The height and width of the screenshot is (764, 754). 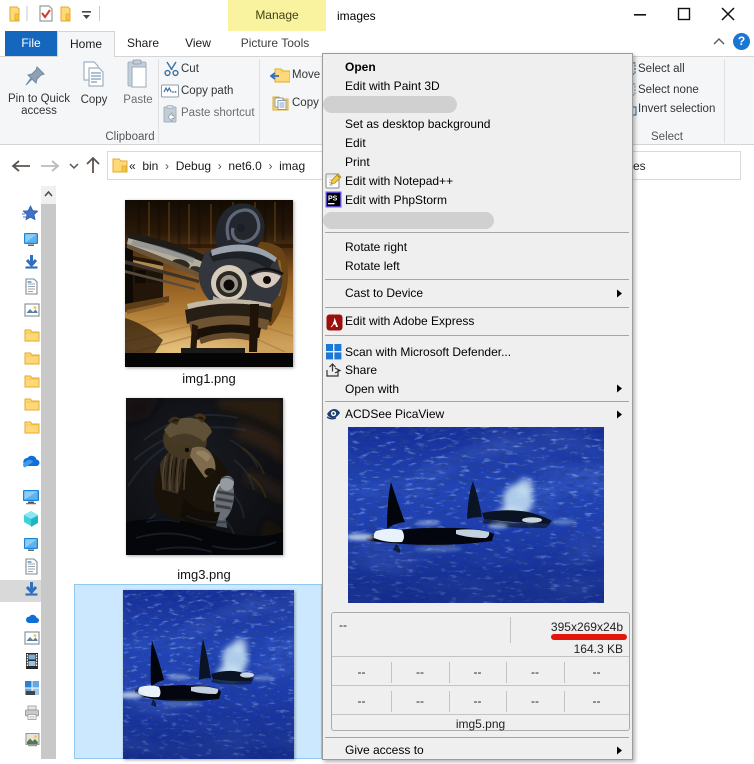 What do you see at coordinates (333, 199) in the screenshot?
I see `svg-text: PS` at bounding box center [333, 199].